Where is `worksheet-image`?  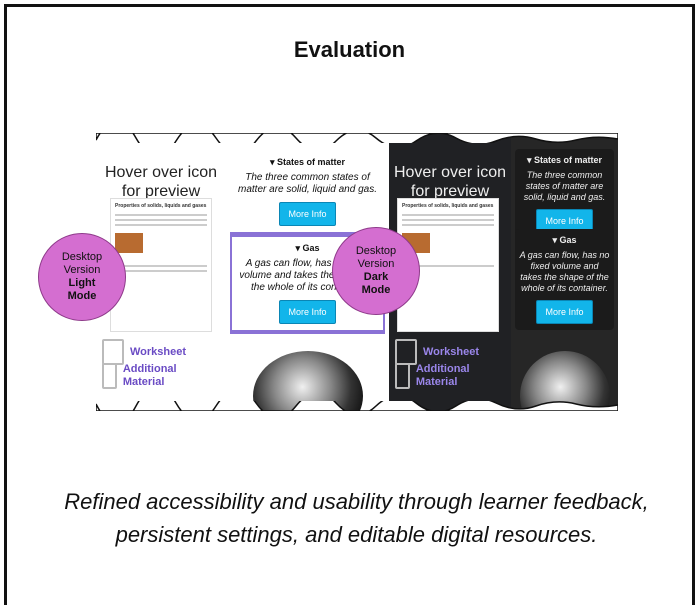
worksheet-image is located at coordinates (129, 243).